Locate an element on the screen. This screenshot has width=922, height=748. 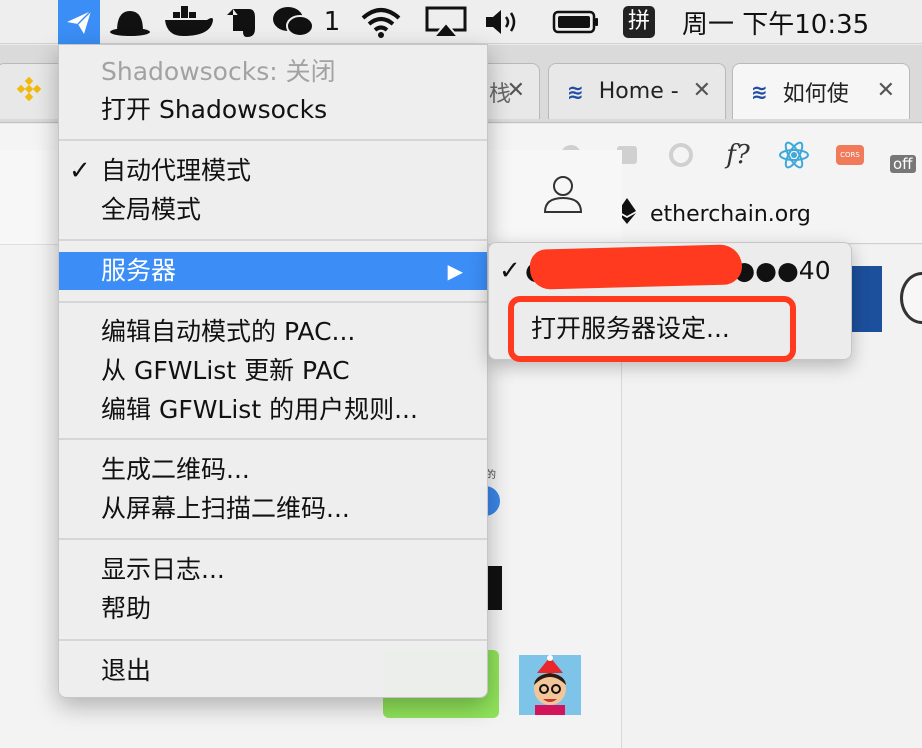
tab-home: ≋ Home - ✕ is located at coordinates (637, 91).